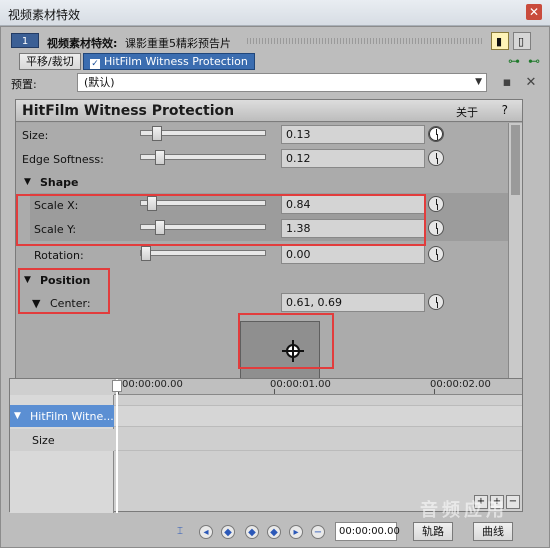 The width and height of the screenshot is (550, 548). Describe the element at coordinates (353, 254) in the screenshot. I see `rotation-value-field: 0.00` at that location.